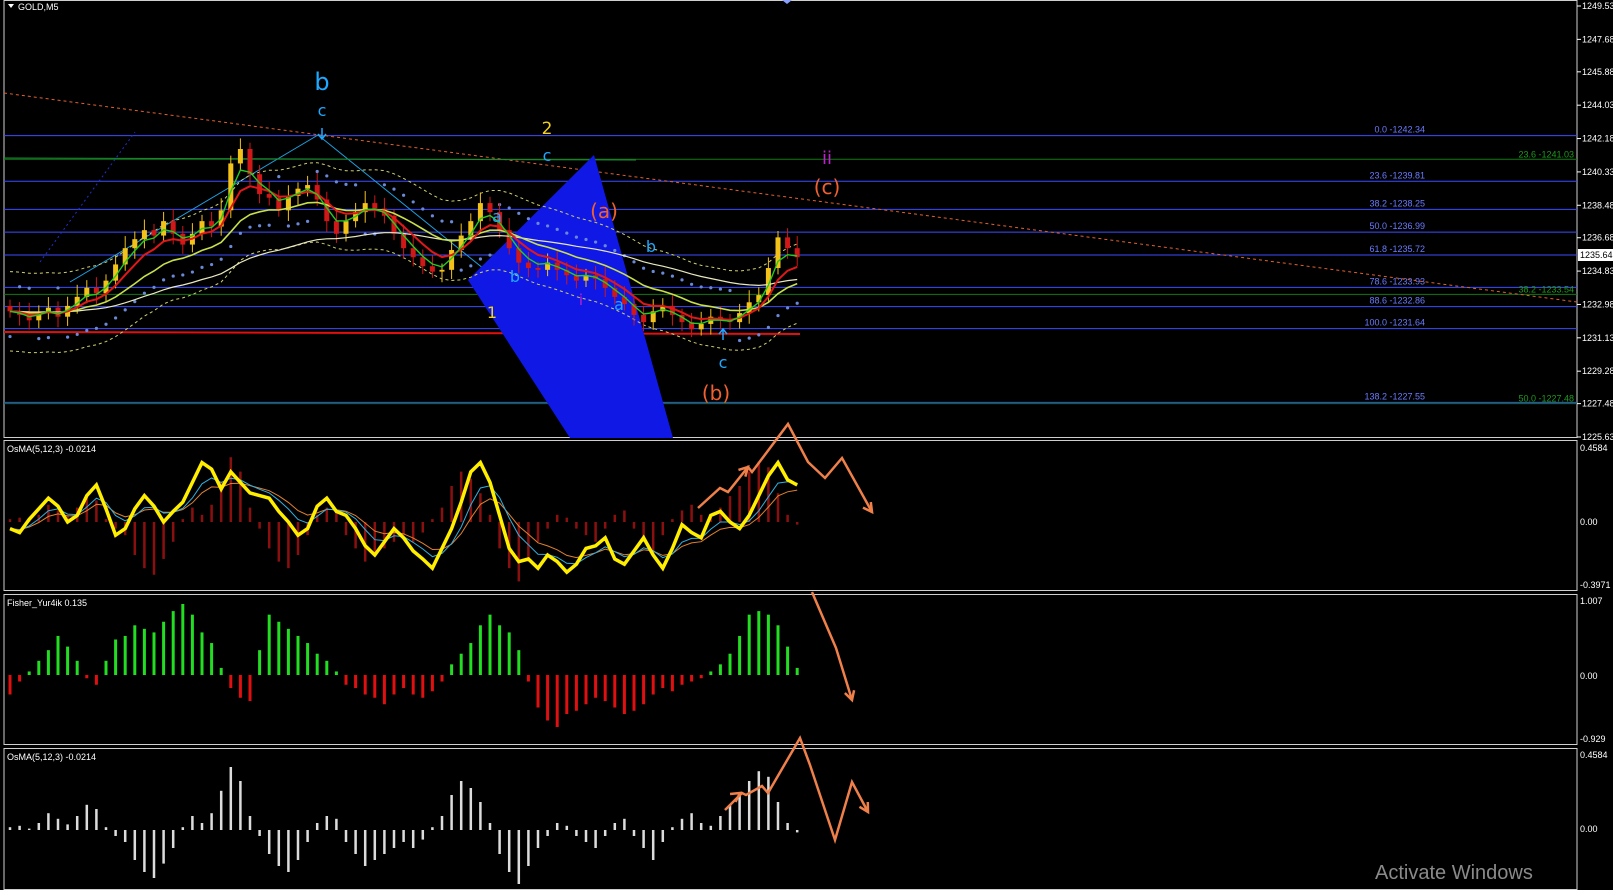  Describe the element at coordinates (1454, 873) in the screenshot. I see `activate-windows-watermark: Activate Windows` at that location.